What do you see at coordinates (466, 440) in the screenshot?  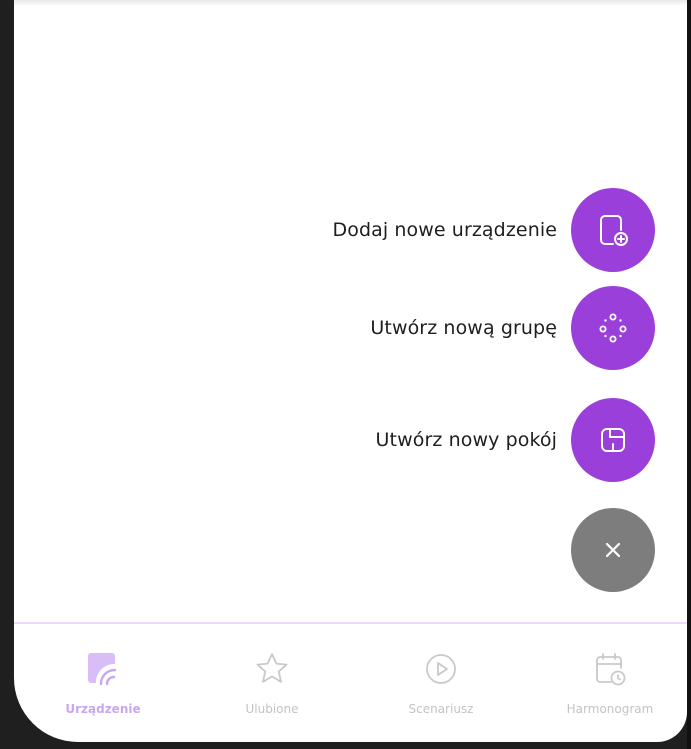 I see `fab-label-create-room: Utwórz nowy pokój` at bounding box center [466, 440].